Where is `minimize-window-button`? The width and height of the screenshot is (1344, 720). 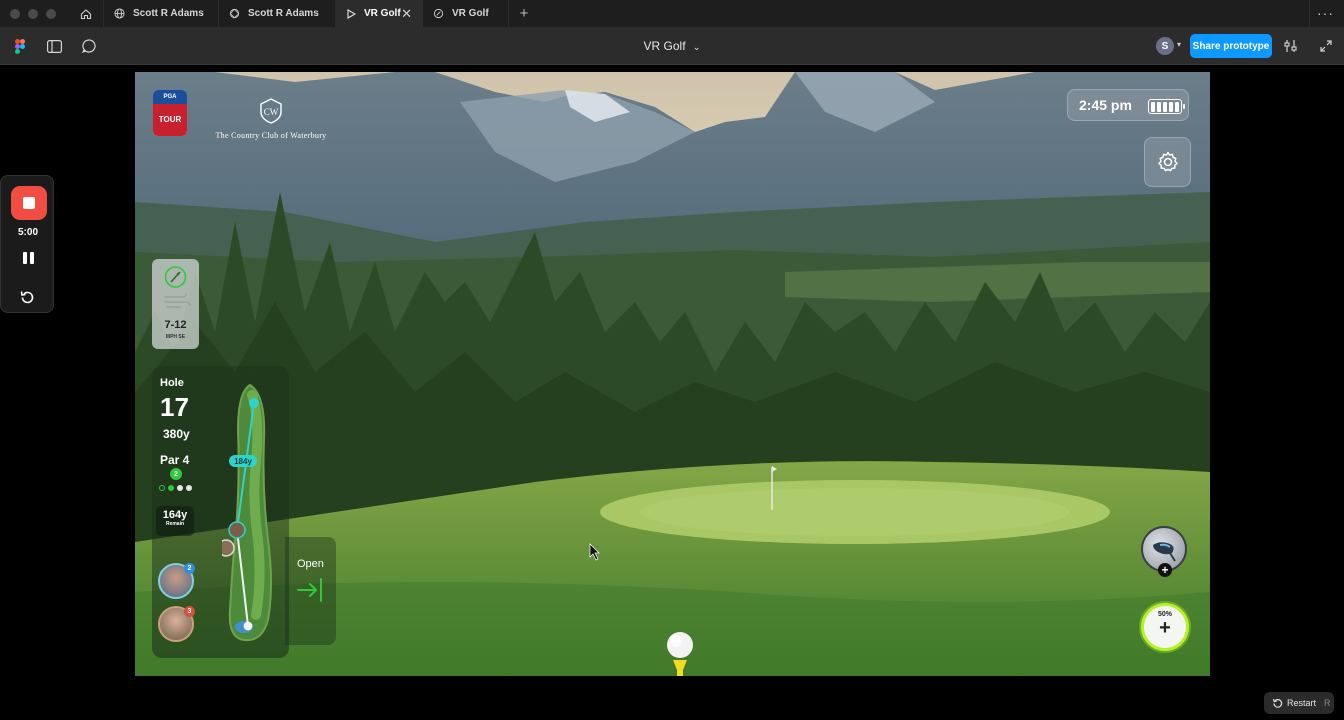 minimize-window-button is located at coordinates (33, 13).